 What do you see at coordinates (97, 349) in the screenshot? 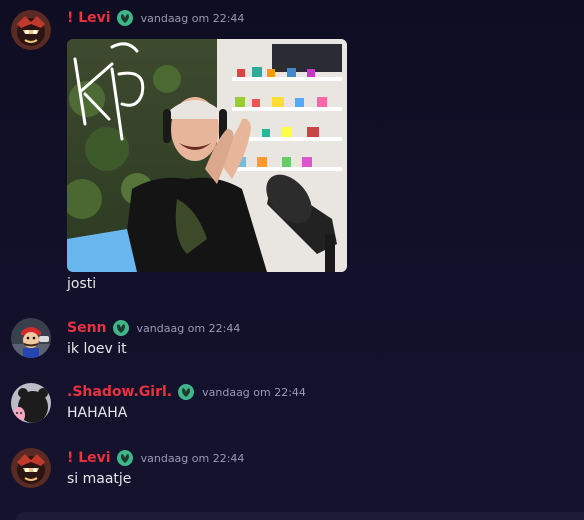
I see `message-text: ik loev it` at bounding box center [97, 349].